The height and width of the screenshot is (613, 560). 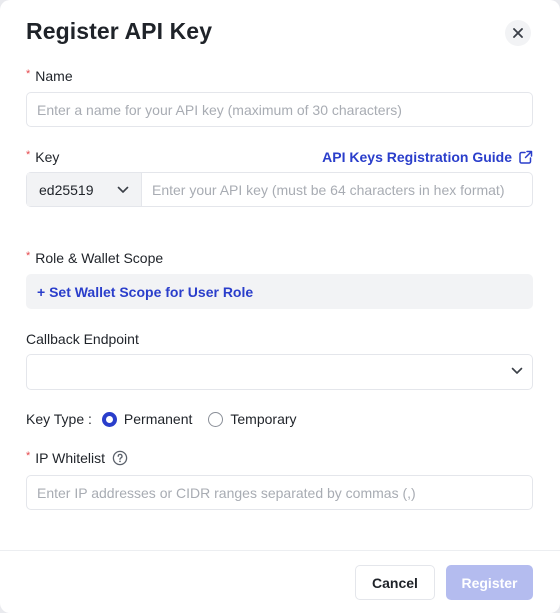 I want to click on key-algorithm-select: ed25519, so click(x=84, y=189).